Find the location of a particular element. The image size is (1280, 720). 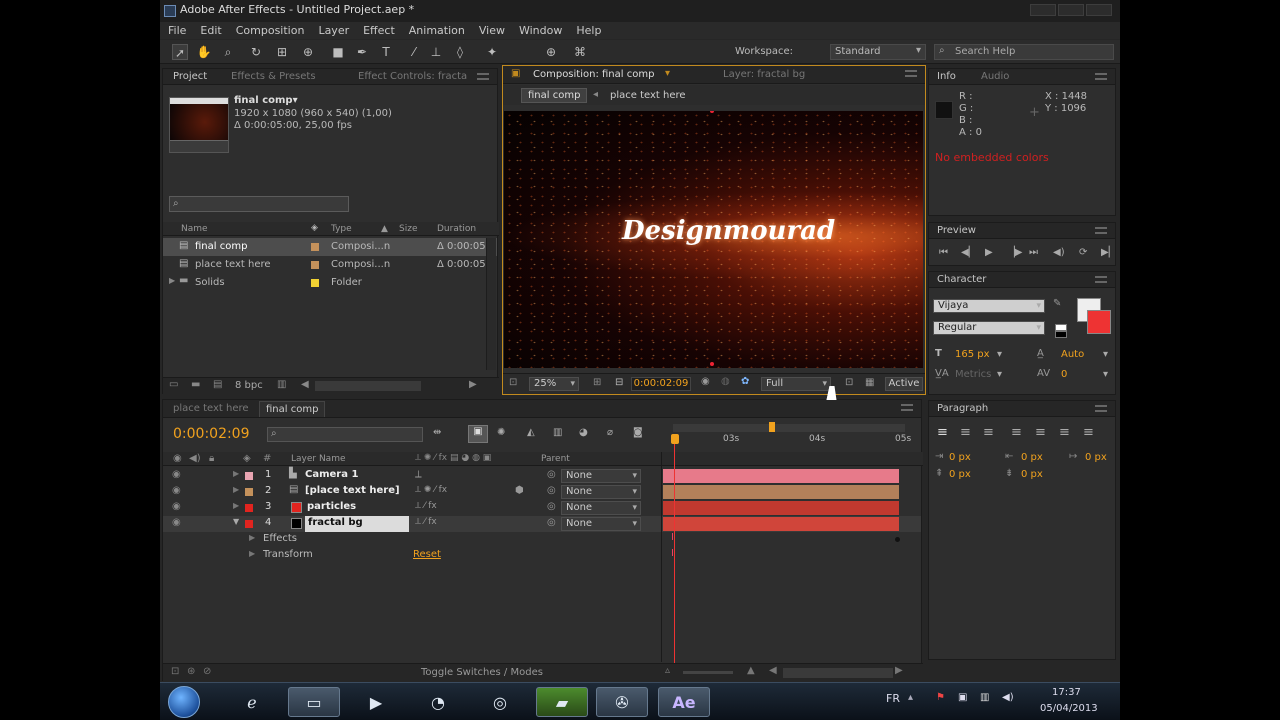

column-size: Size is located at coordinates (408, 229).